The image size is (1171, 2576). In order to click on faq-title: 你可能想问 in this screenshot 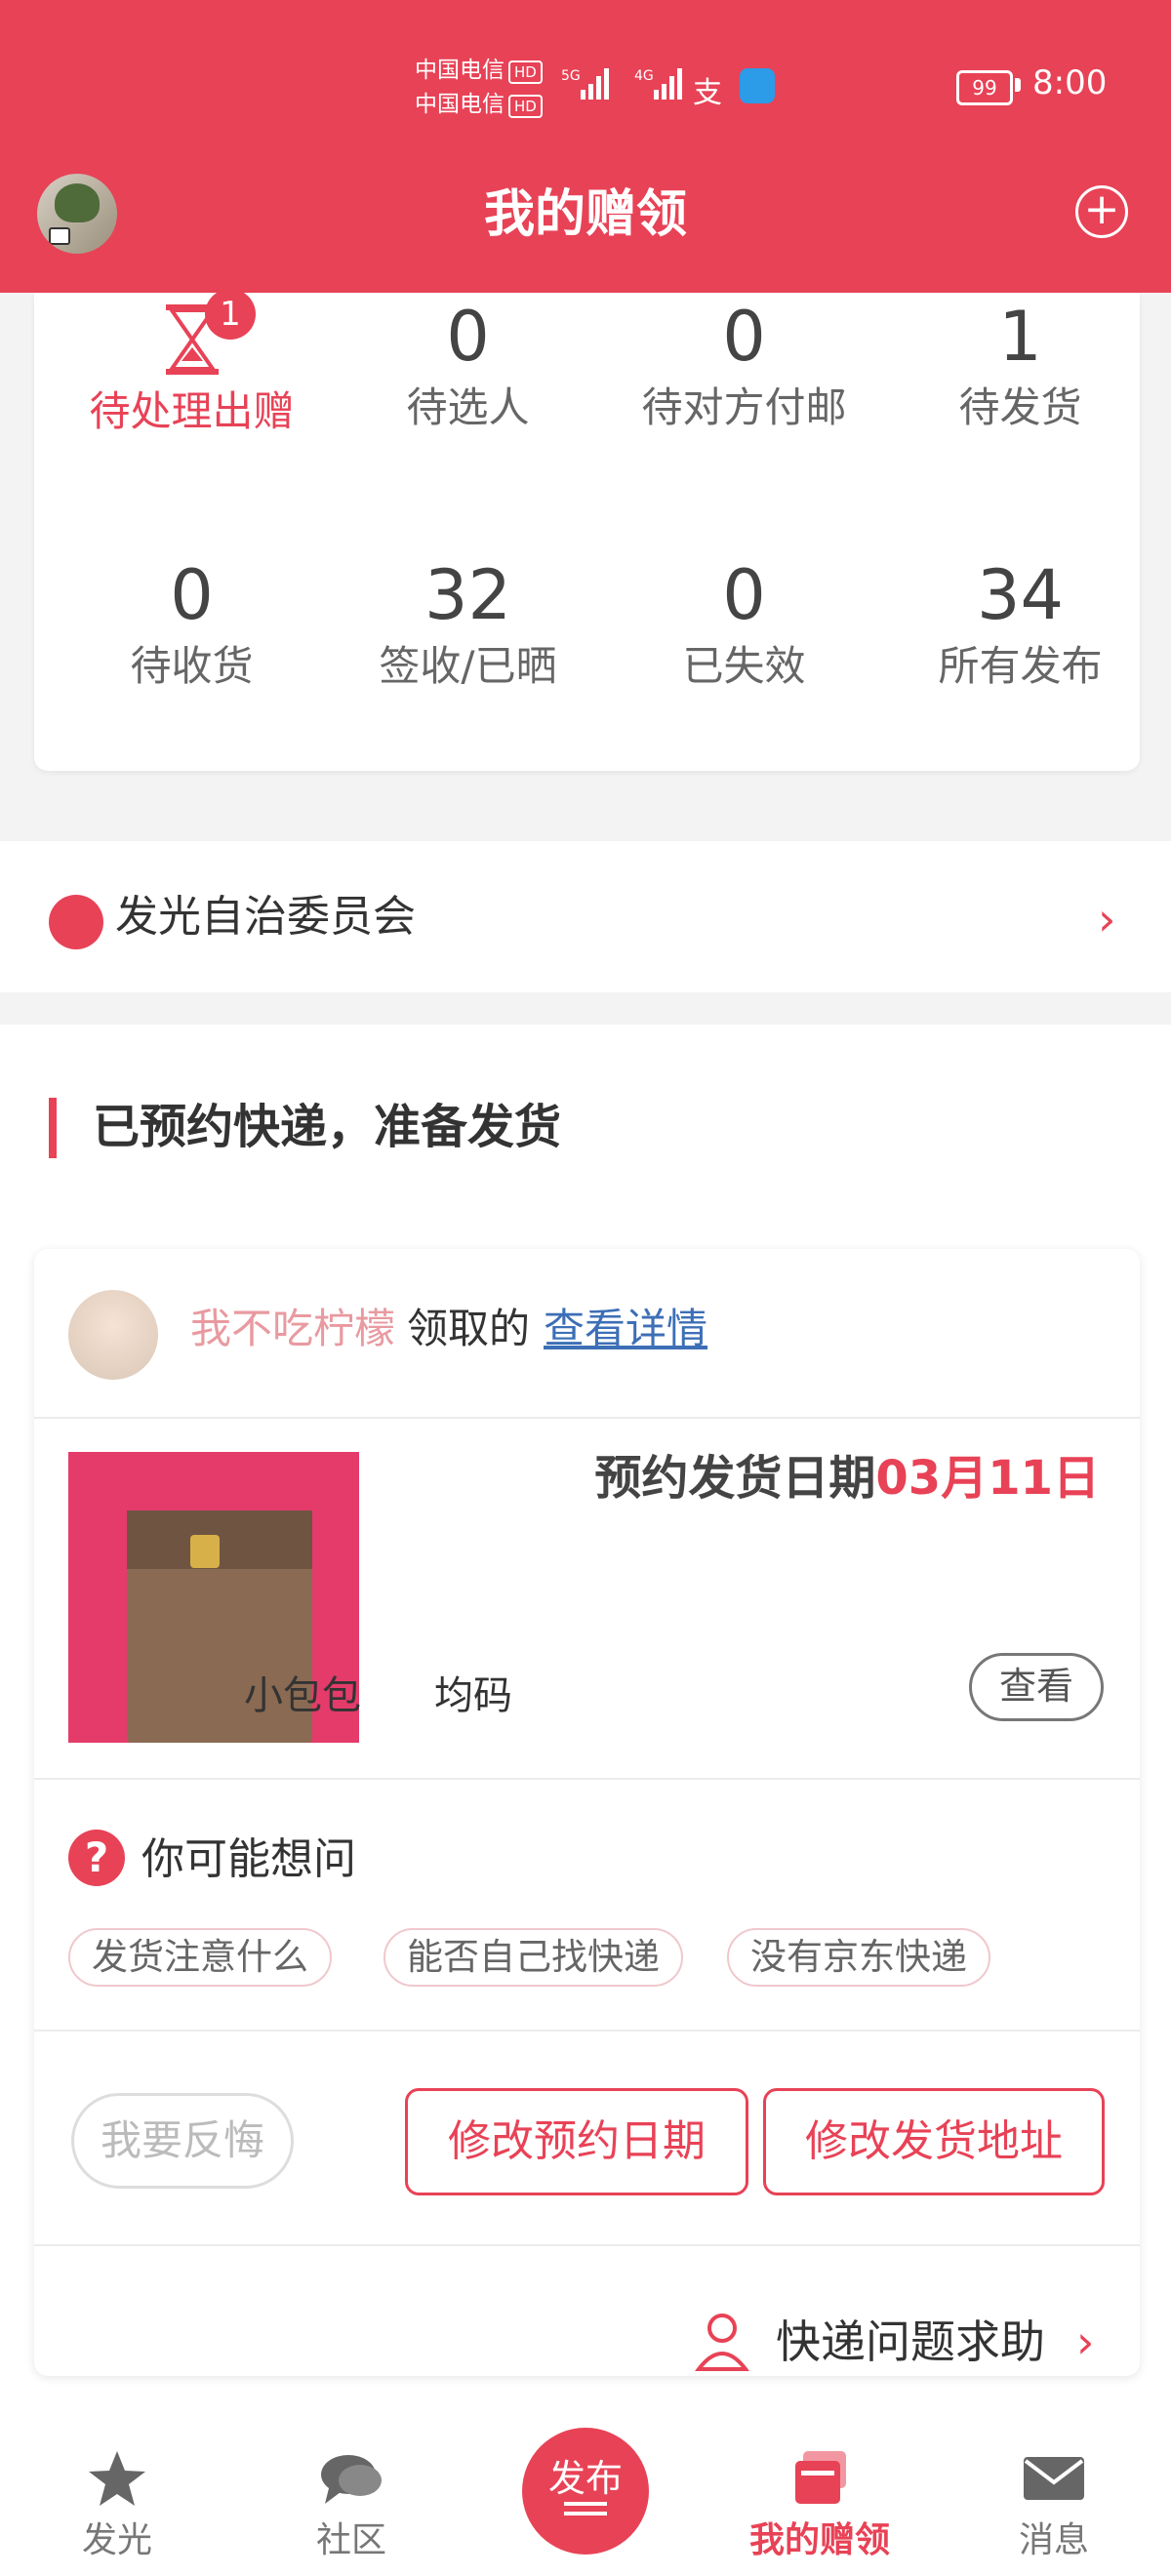, I will do `click(248, 1859)`.